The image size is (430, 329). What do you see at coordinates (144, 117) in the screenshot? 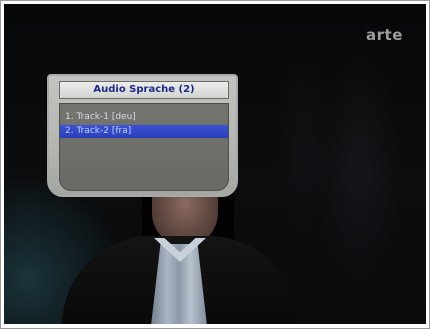
I see `audio-track-item-1: 1. Track-1 [deu]` at bounding box center [144, 117].